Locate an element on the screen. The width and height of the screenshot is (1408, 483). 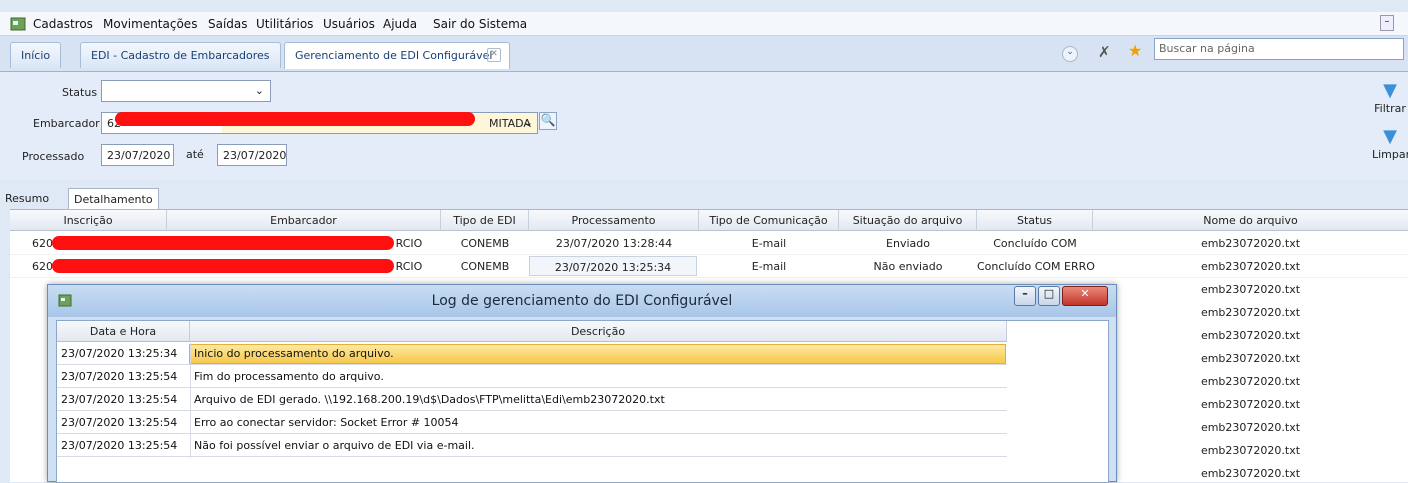
col-header: Embarcador is located at coordinates (304, 220).